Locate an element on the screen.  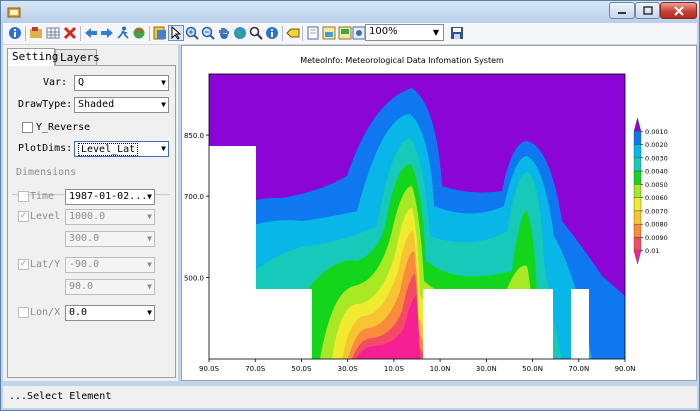
lat-select: -90.0 ▼ is located at coordinates (110, 265).